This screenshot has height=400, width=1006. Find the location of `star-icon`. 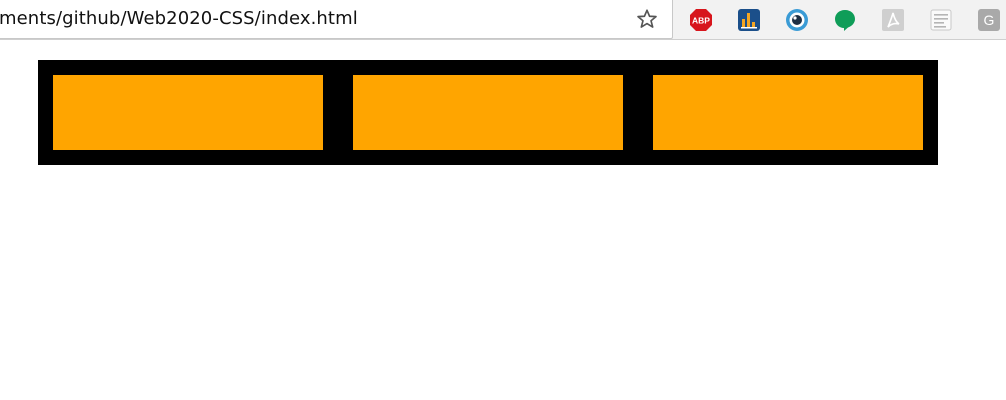

star-icon is located at coordinates (647, 19).